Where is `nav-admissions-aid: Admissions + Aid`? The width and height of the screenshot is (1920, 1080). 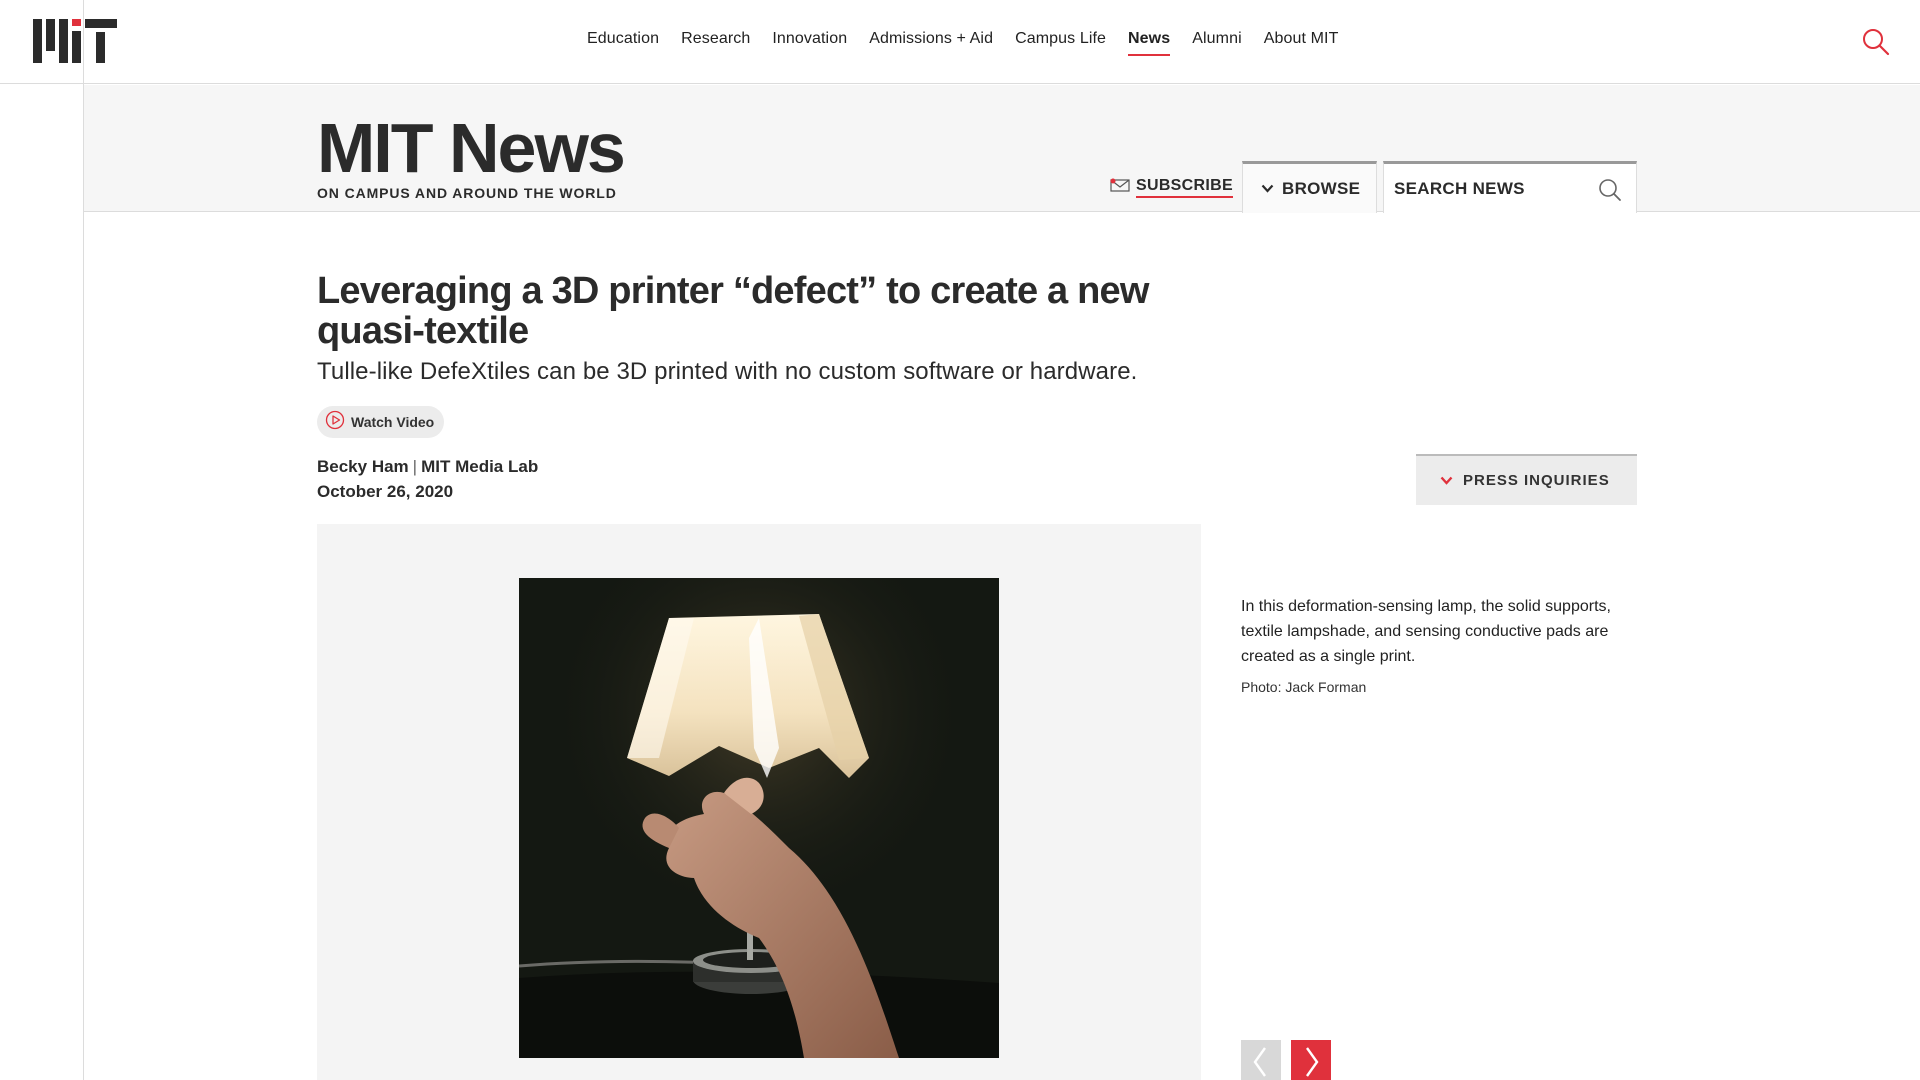 nav-admissions-aid: Admissions + Aid is located at coordinates (931, 43).